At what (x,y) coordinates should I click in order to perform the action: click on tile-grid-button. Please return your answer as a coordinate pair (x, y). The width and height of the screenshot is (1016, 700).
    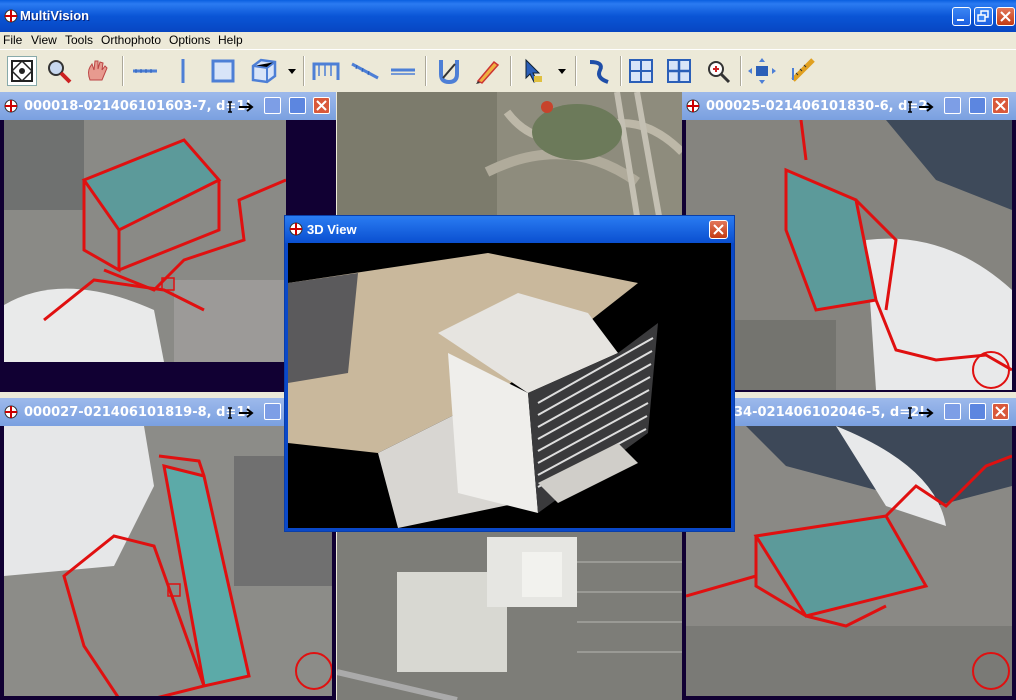
    Looking at the image, I should click on (679, 71).